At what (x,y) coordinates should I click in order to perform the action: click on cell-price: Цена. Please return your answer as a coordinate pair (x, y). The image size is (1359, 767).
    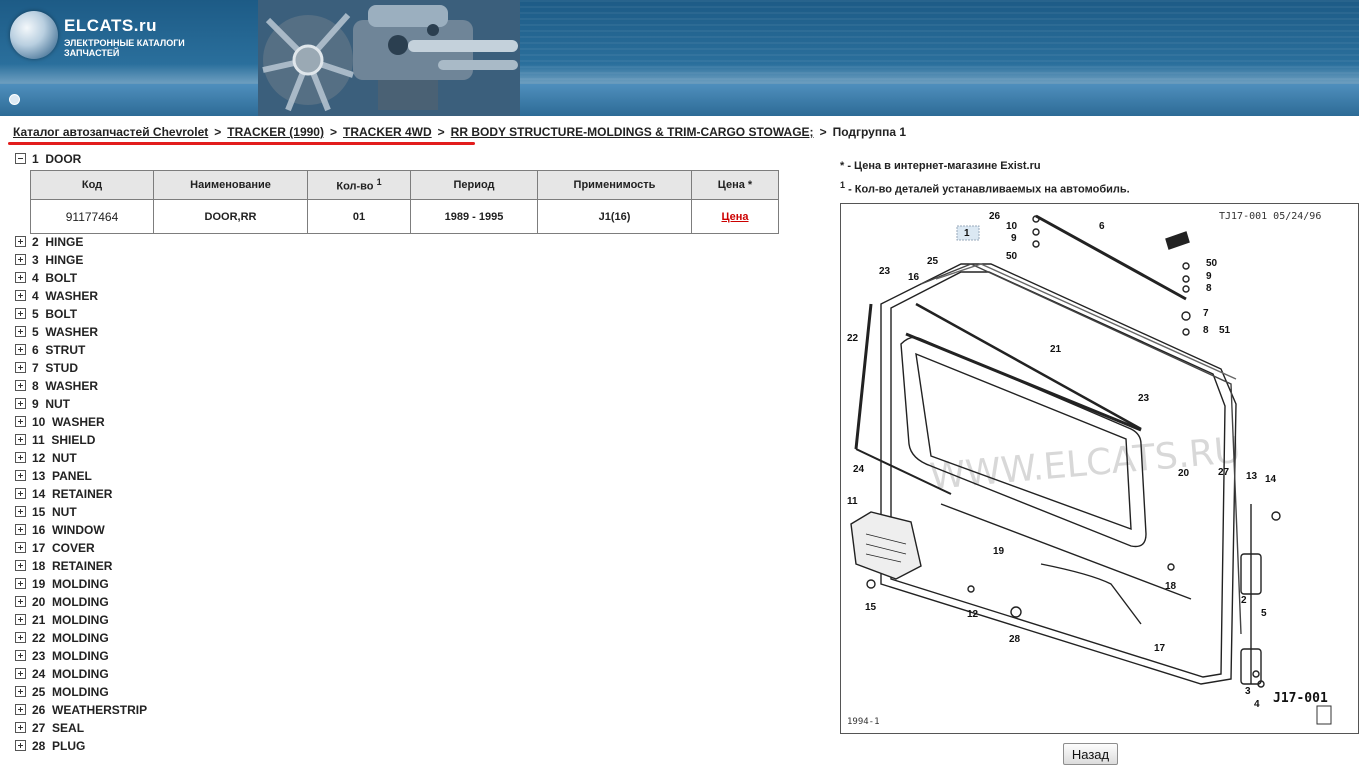
    Looking at the image, I should click on (735, 216).